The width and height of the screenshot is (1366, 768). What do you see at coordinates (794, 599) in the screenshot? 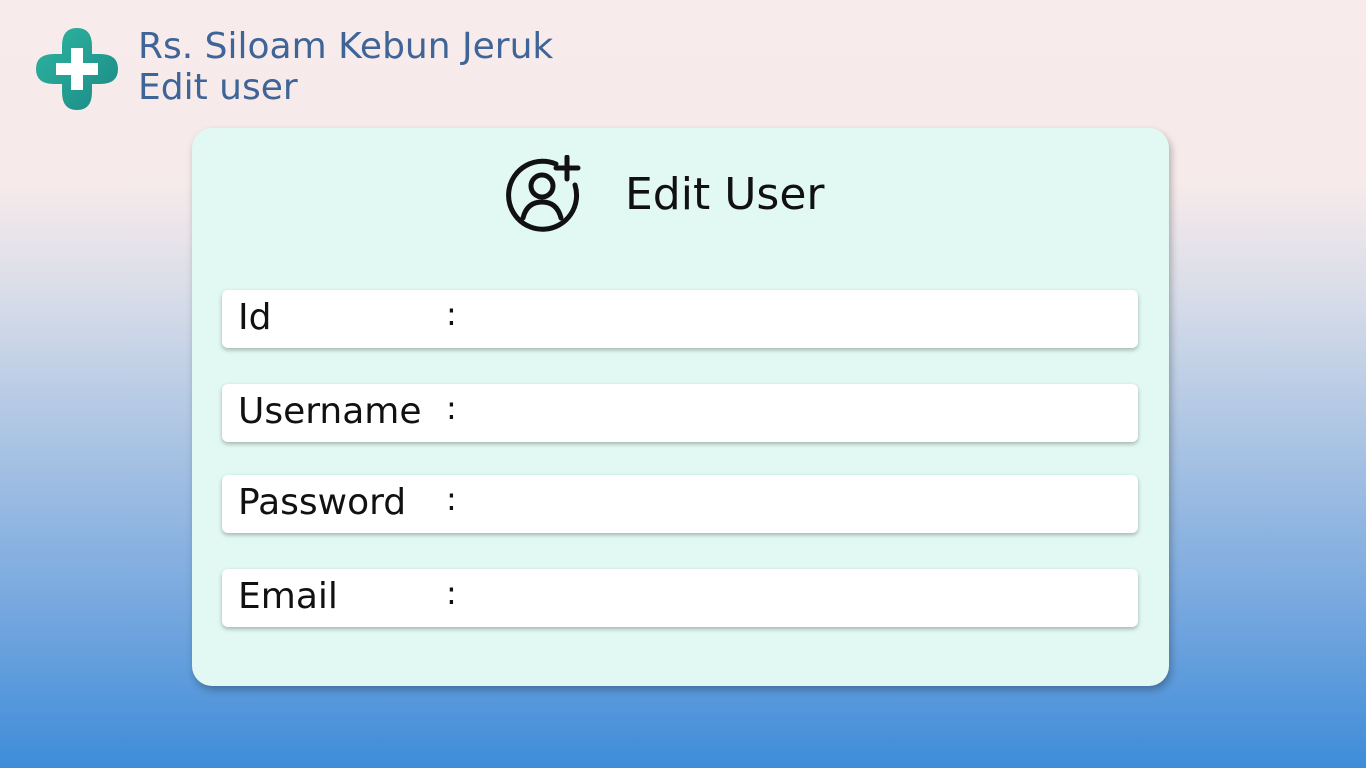
I see `email-input` at bounding box center [794, 599].